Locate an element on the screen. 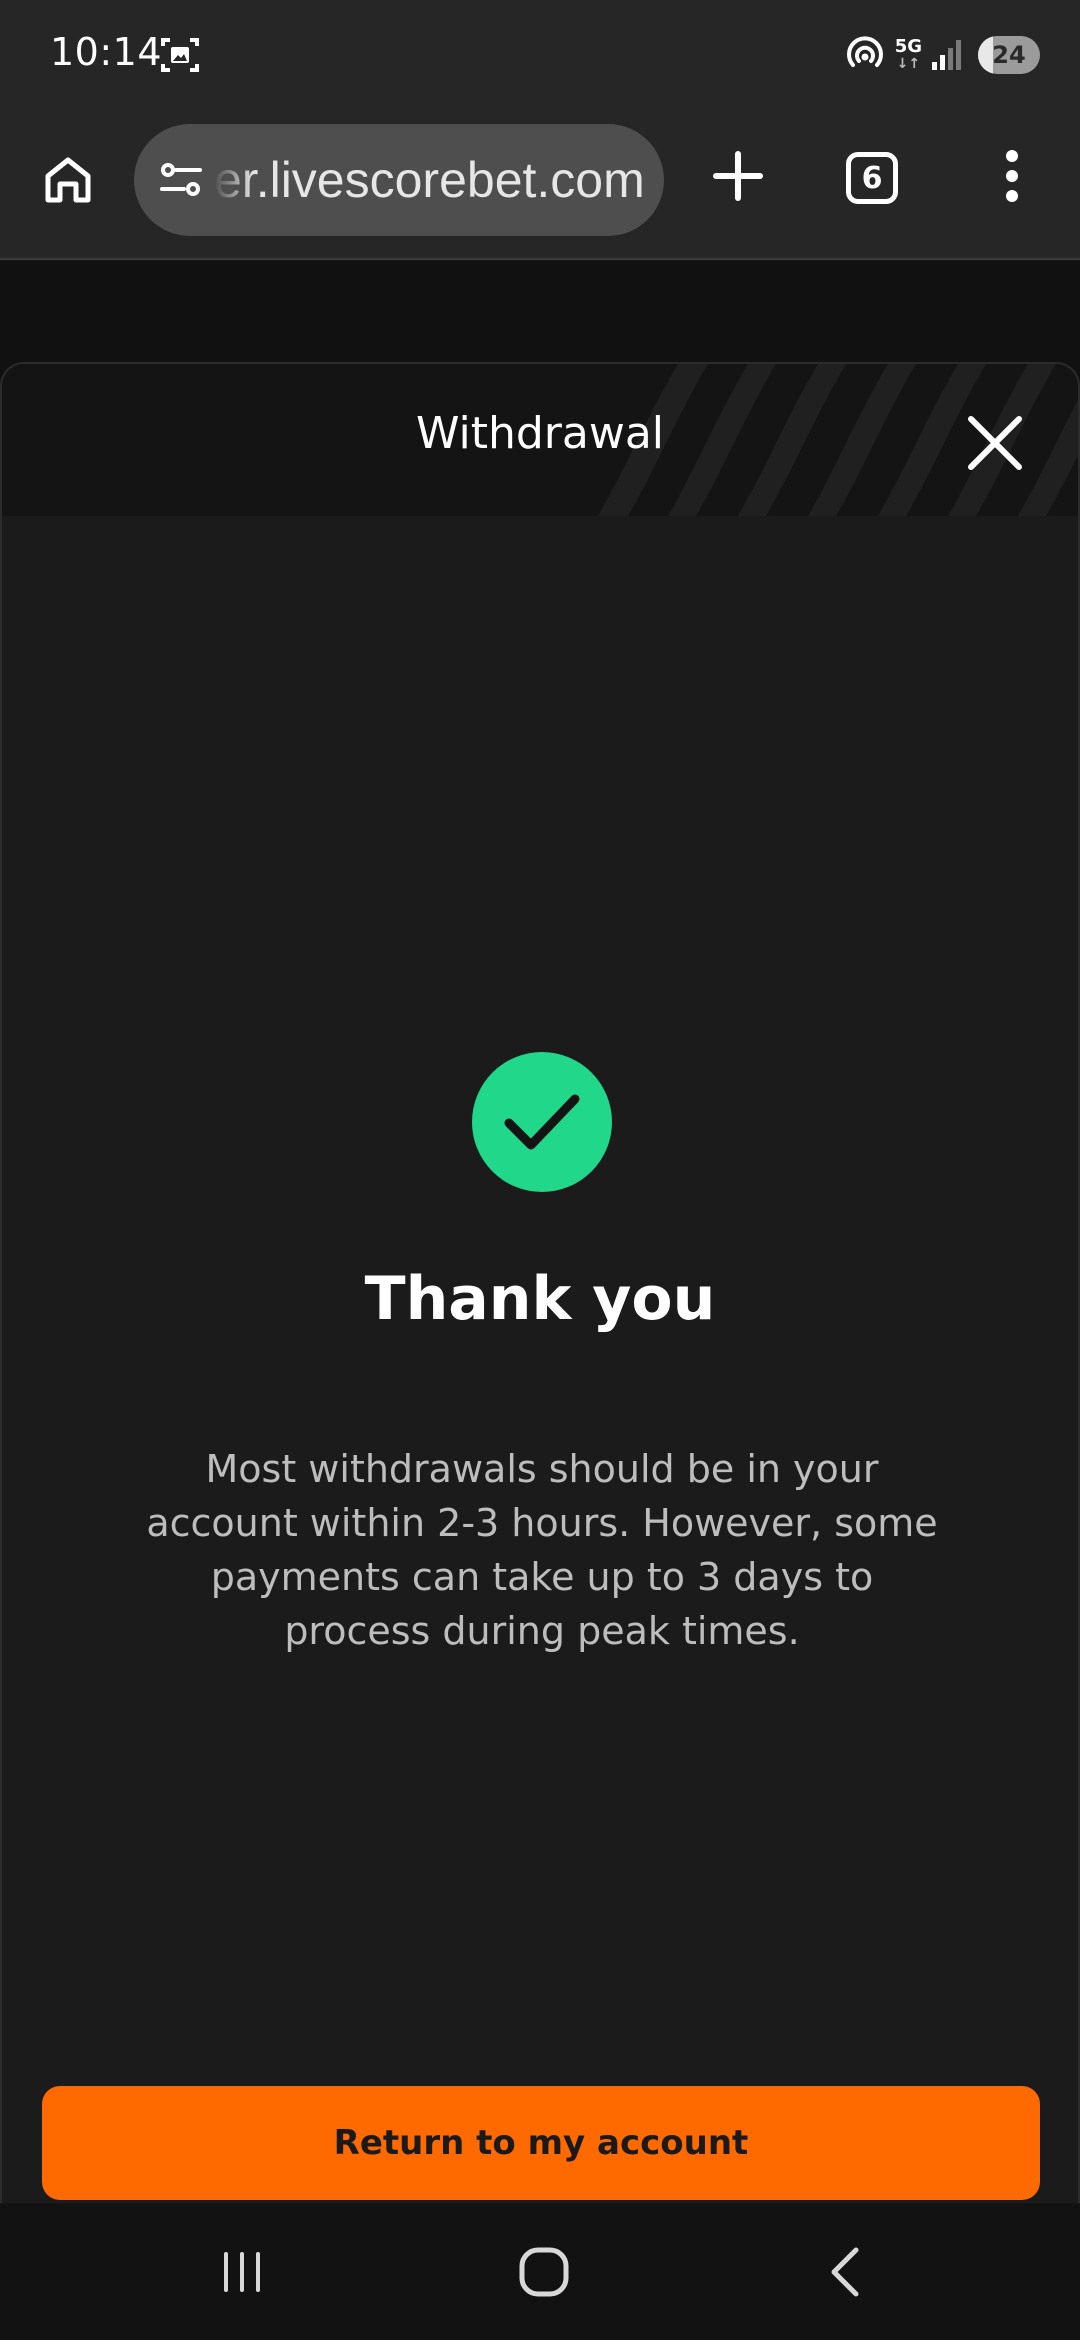 The width and height of the screenshot is (1080, 2340). close-icon is located at coordinates (995, 443).